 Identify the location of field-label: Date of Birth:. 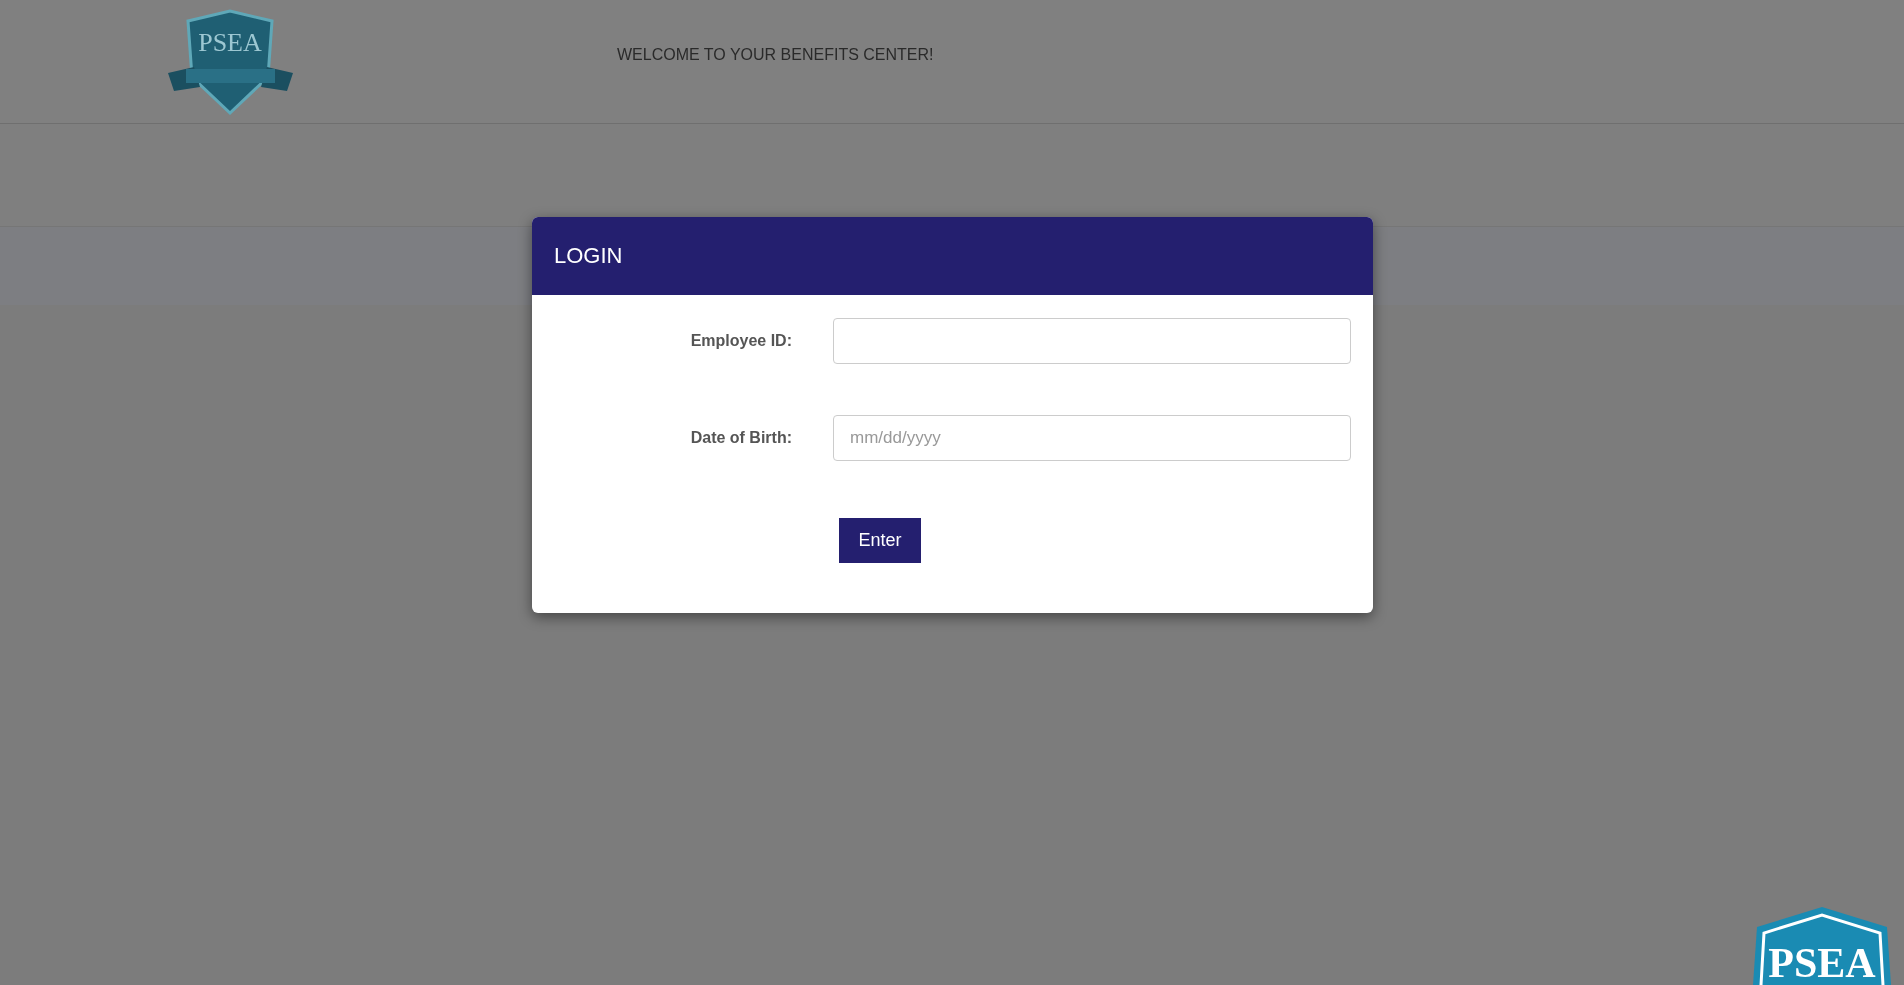
(740, 438).